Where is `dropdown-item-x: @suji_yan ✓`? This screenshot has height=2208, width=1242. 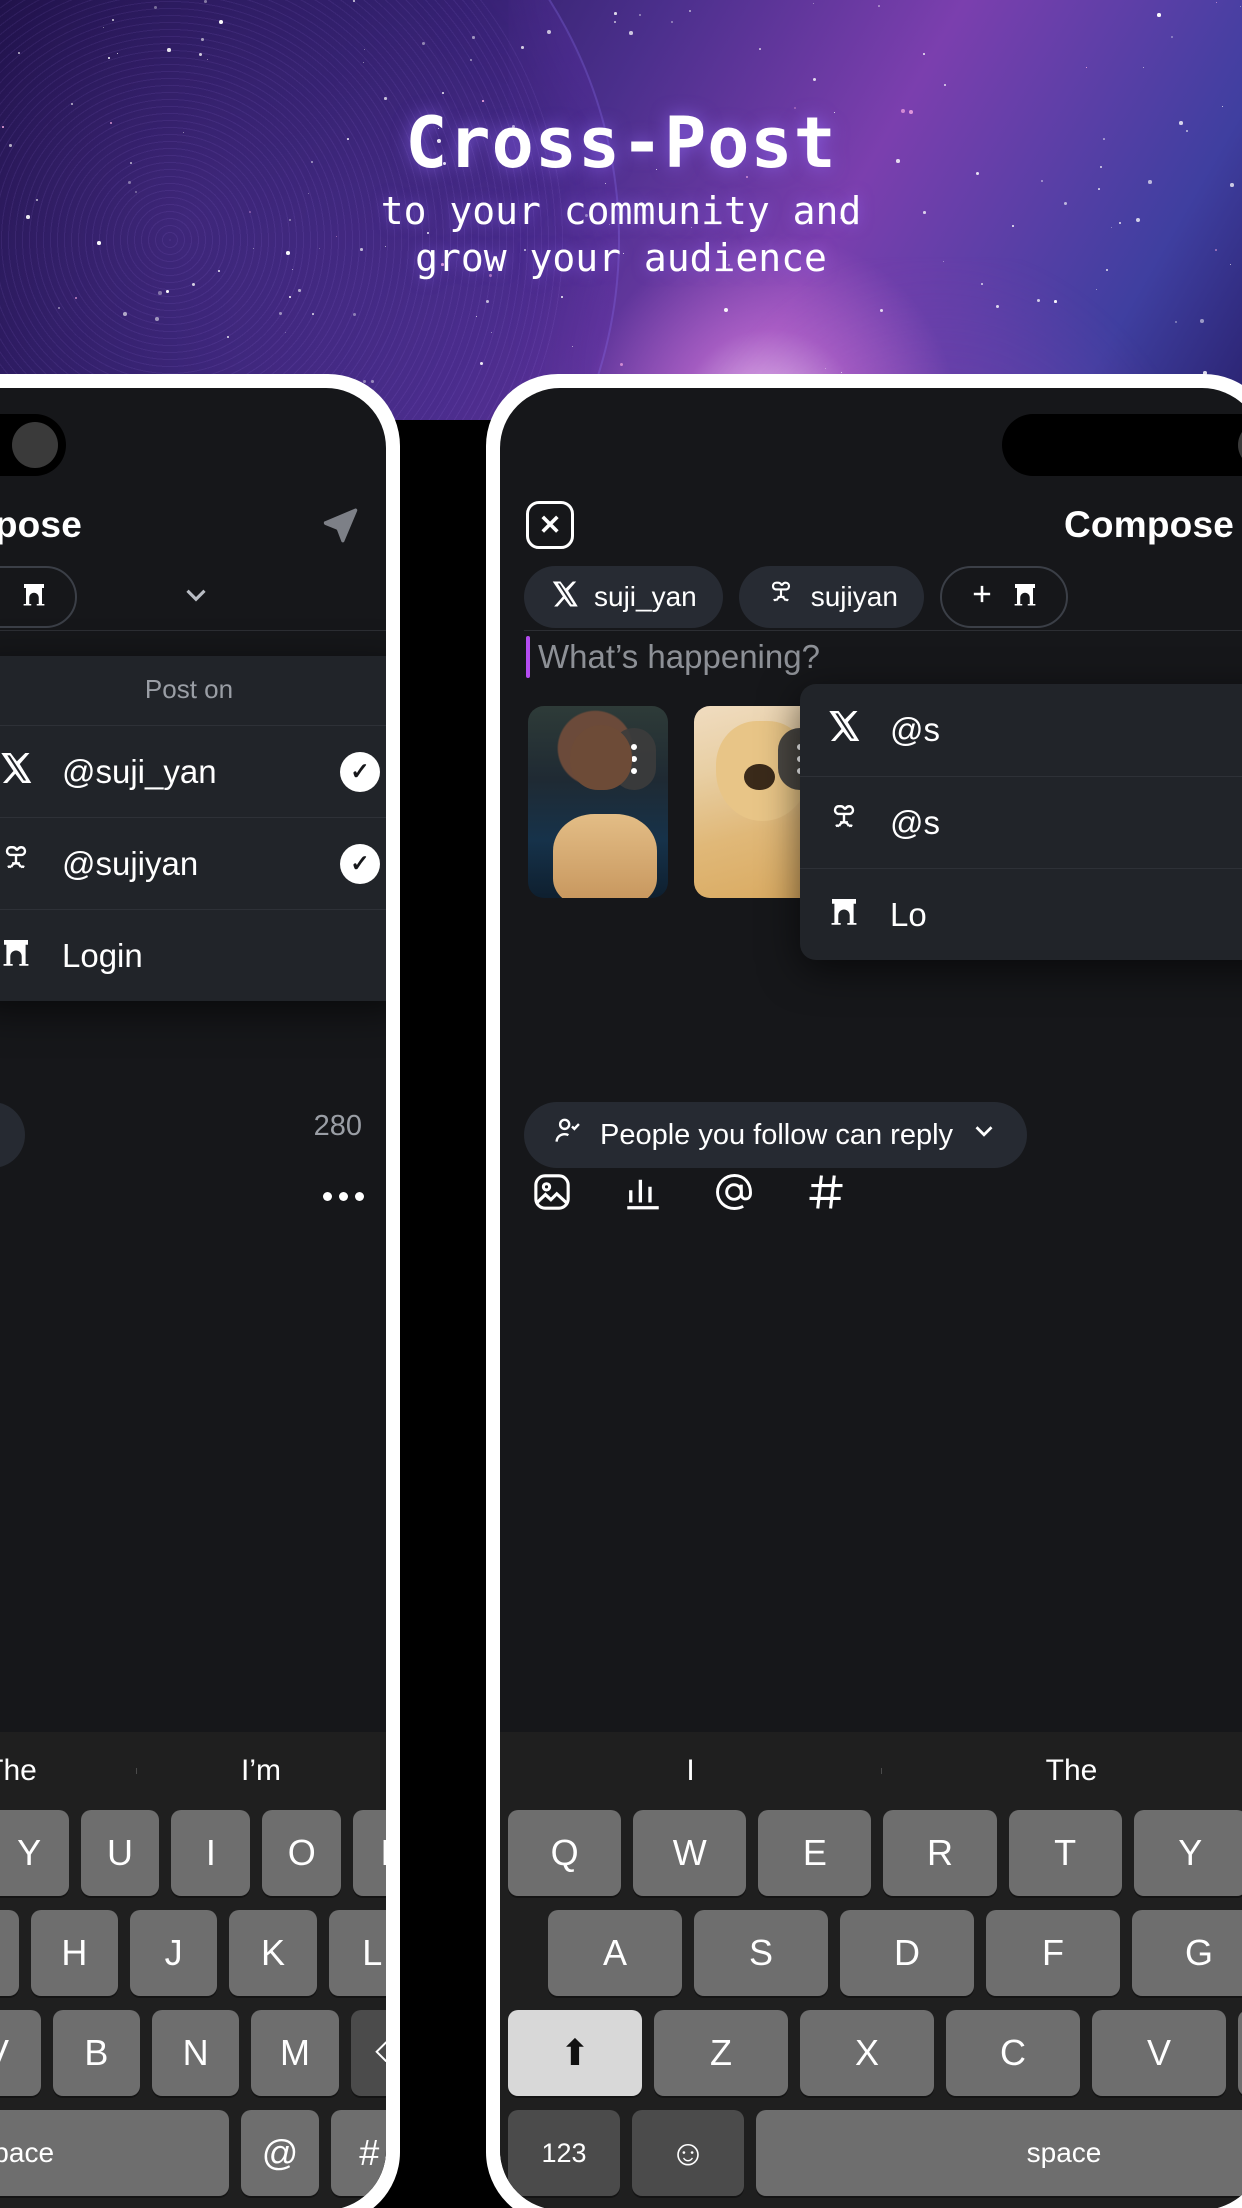 dropdown-item-x: @suji_yan ✓ is located at coordinates (193, 771).